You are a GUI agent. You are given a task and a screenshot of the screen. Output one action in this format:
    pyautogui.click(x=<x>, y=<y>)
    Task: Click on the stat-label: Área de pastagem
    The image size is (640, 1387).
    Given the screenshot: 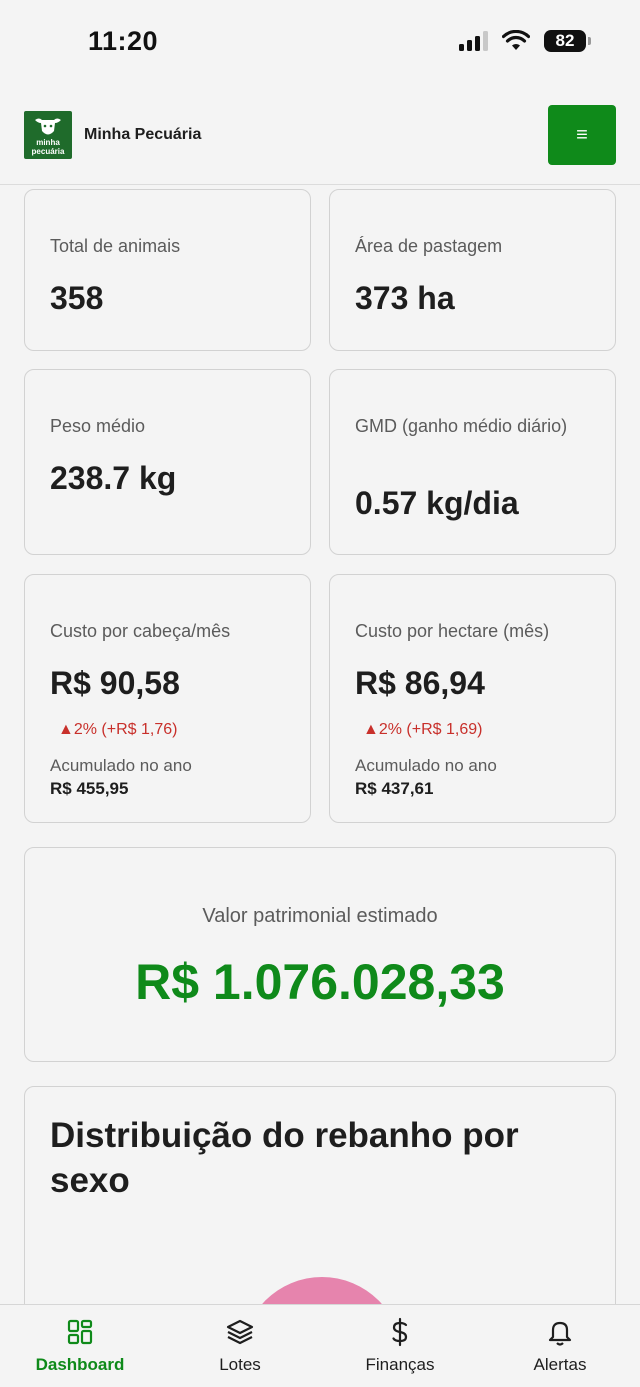 What is the action you would take?
    pyautogui.click(x=429, y=246)
    